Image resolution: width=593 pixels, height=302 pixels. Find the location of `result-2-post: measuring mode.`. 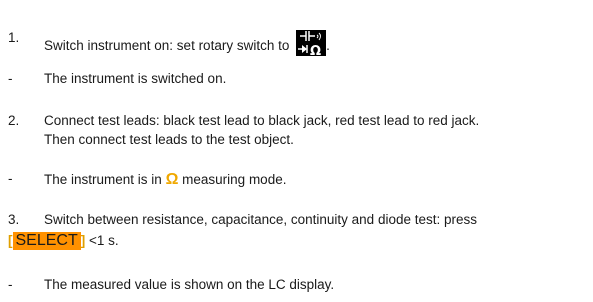

result-2-post: measuring mode. is located at coordinates (234, 179).